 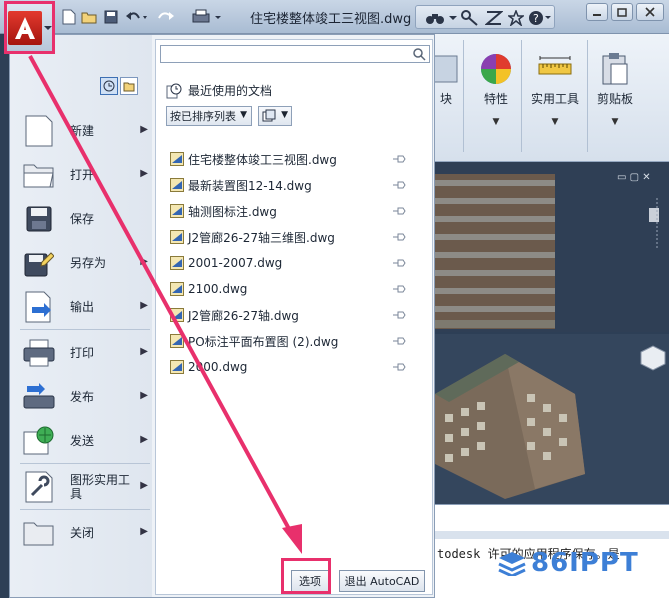 I want to click on ribbon-group-utilities: 实用工具 ▼, so click(x=555, y=89).